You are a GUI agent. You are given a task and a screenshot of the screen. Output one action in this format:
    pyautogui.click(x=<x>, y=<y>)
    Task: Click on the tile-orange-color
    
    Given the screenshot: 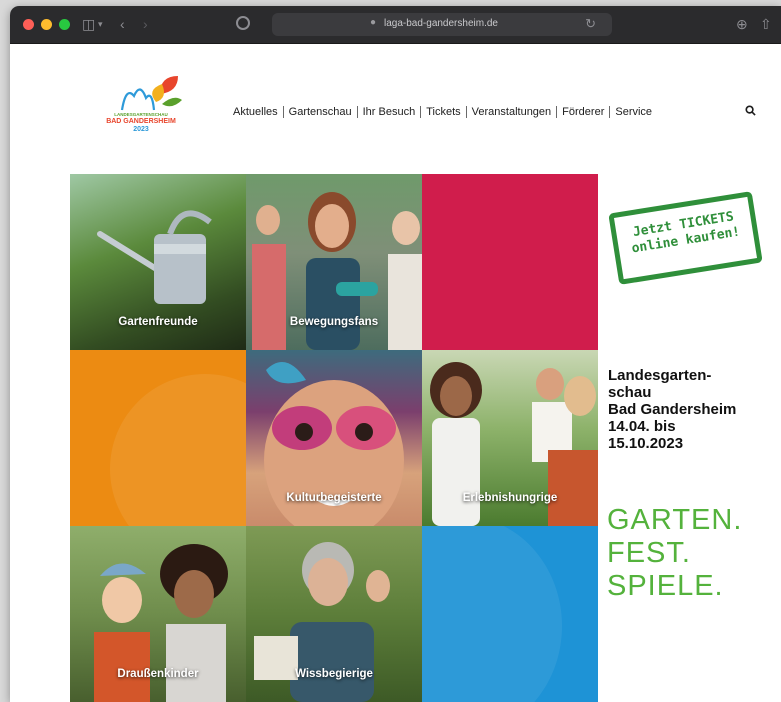 What is the action you would take?
    pyautogui.click(x=158, y=438)
    